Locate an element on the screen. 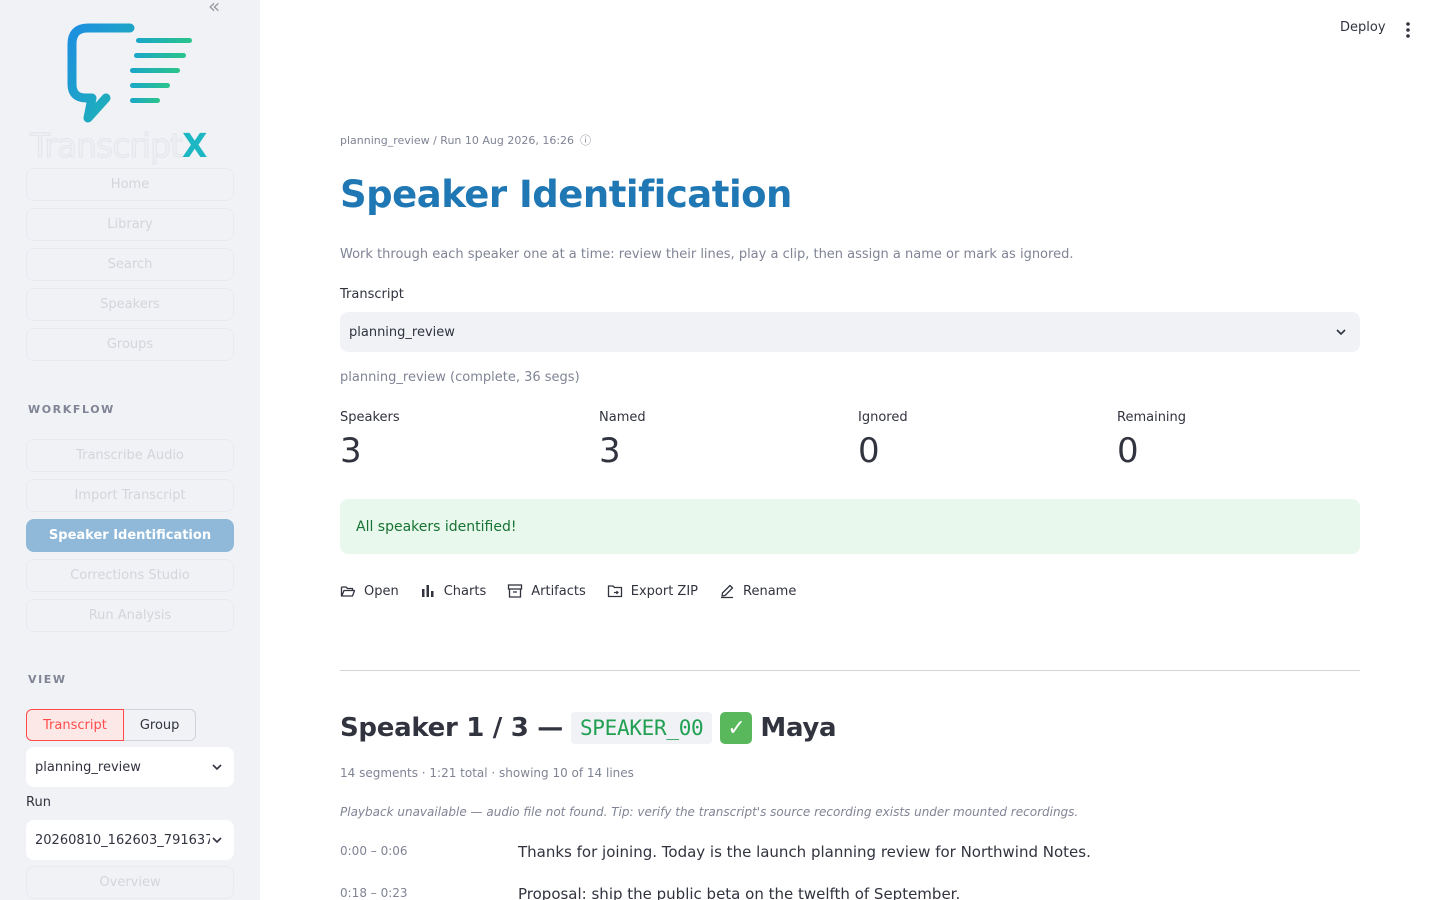 The image size is (1440, 900). collapse-sidebar-icon: « is located at coordinates (214, 9).